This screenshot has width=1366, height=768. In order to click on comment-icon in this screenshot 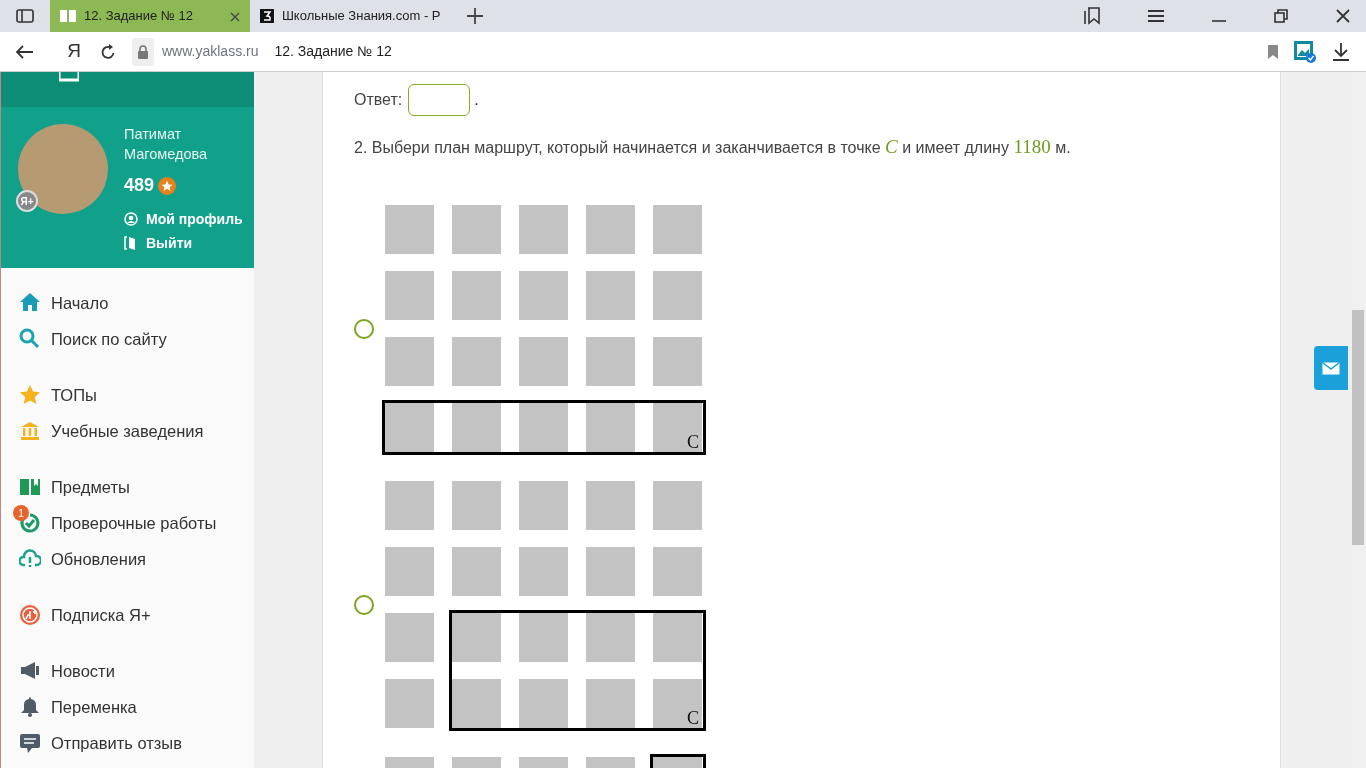, I will do `click(30, 743)`.